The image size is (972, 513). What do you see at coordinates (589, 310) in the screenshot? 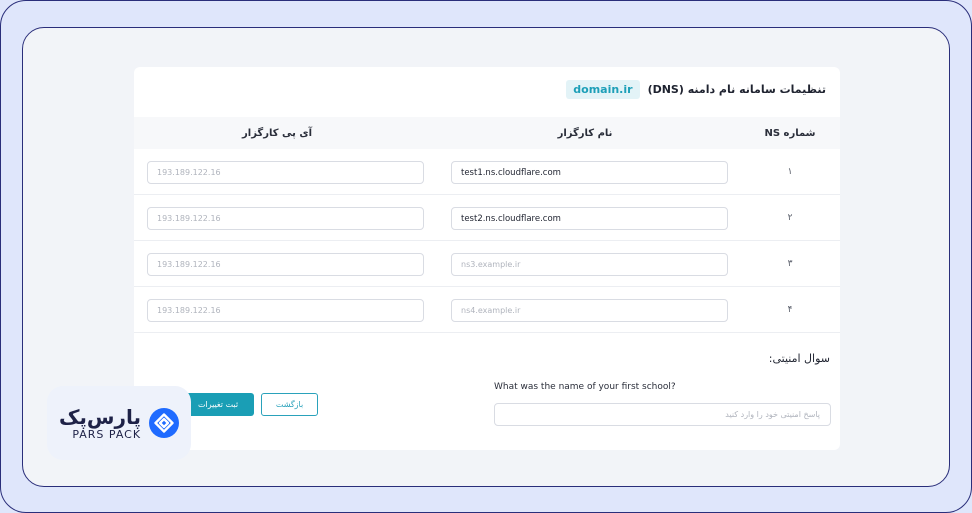
I see `nameserver-input: ns4.example.ir` at bounding box center [589, 310].